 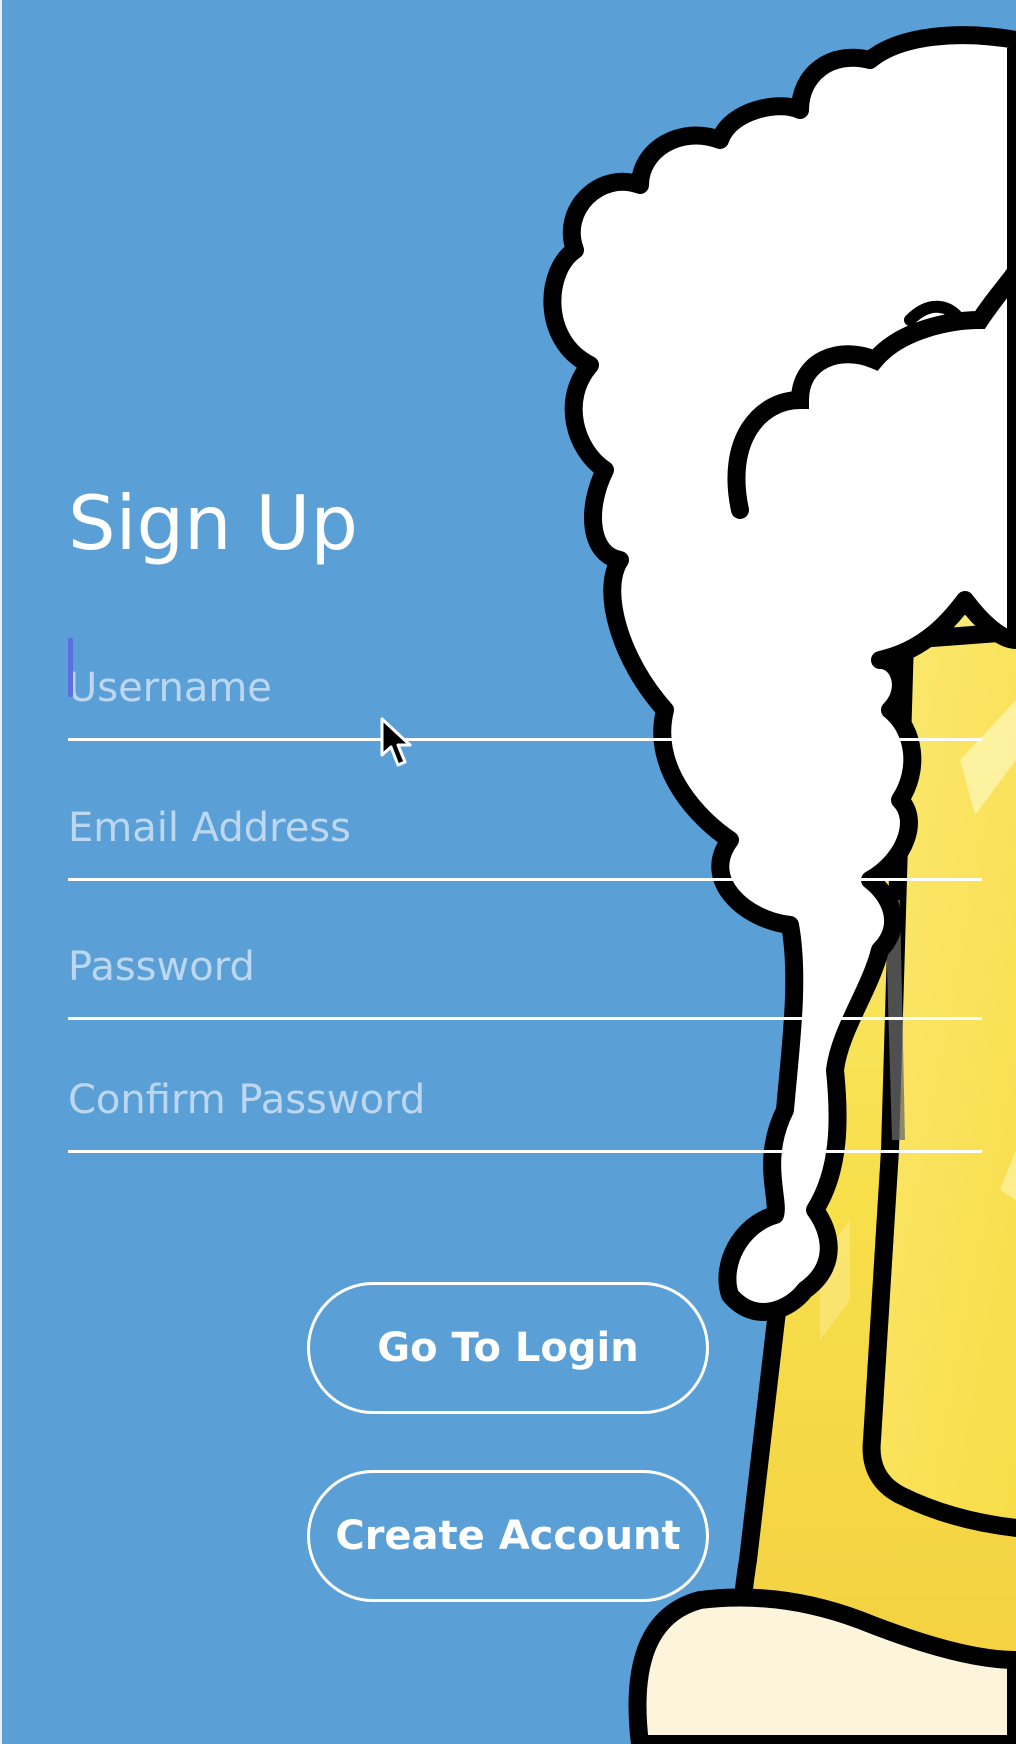 What do you see at coordinates (508, 1536) in the screenshot?
I see `create-account-button: Create Account` at bounding box center [508, 1536].